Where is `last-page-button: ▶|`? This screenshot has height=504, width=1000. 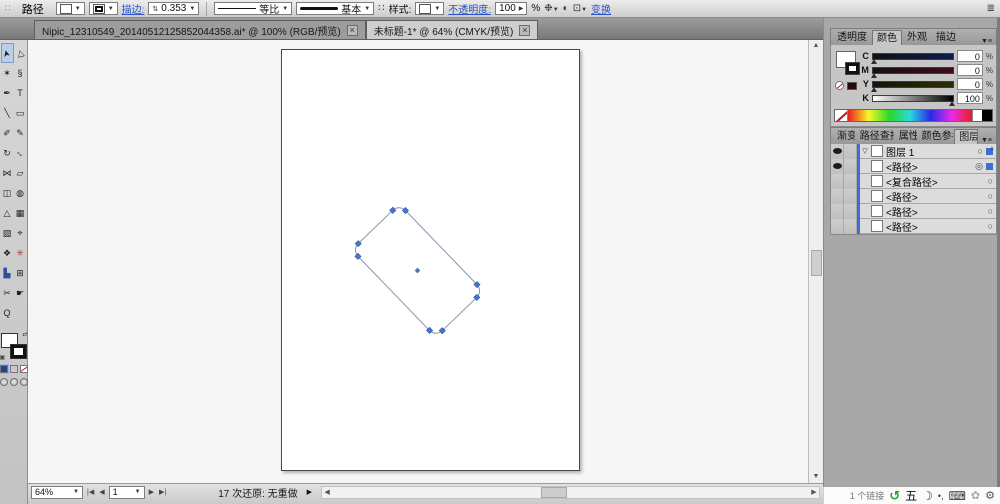
last-page-button: ▶| is located at coordinates (162, 492).